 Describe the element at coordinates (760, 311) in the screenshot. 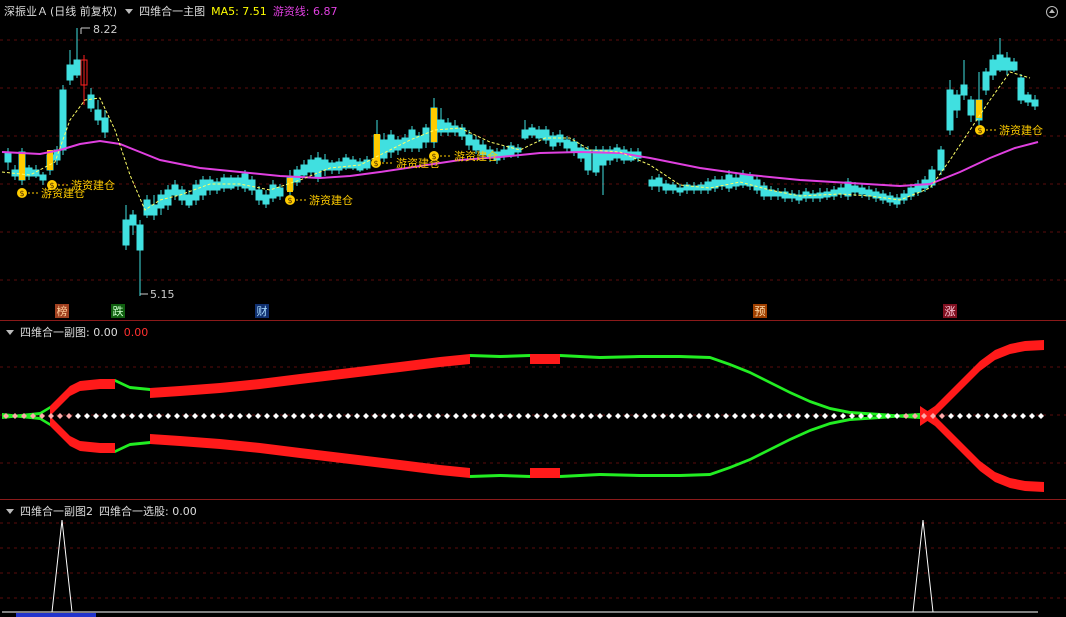

I see `event-tag-label: 预` at that location.